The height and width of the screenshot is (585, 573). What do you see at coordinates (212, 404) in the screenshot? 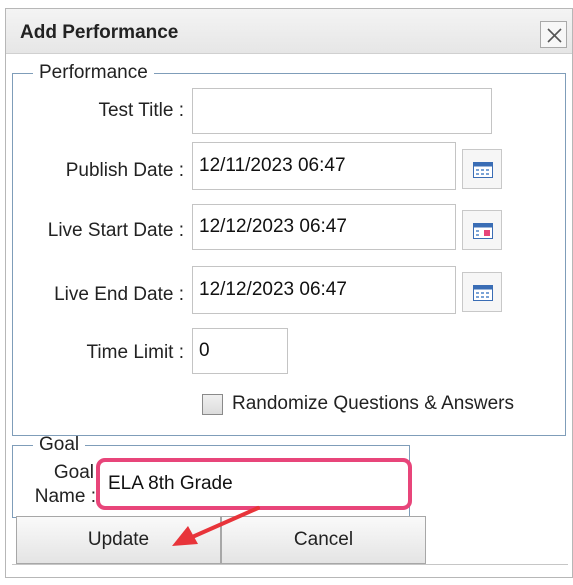
I see `randomize-checkbox` at bounding box center [212, 404].